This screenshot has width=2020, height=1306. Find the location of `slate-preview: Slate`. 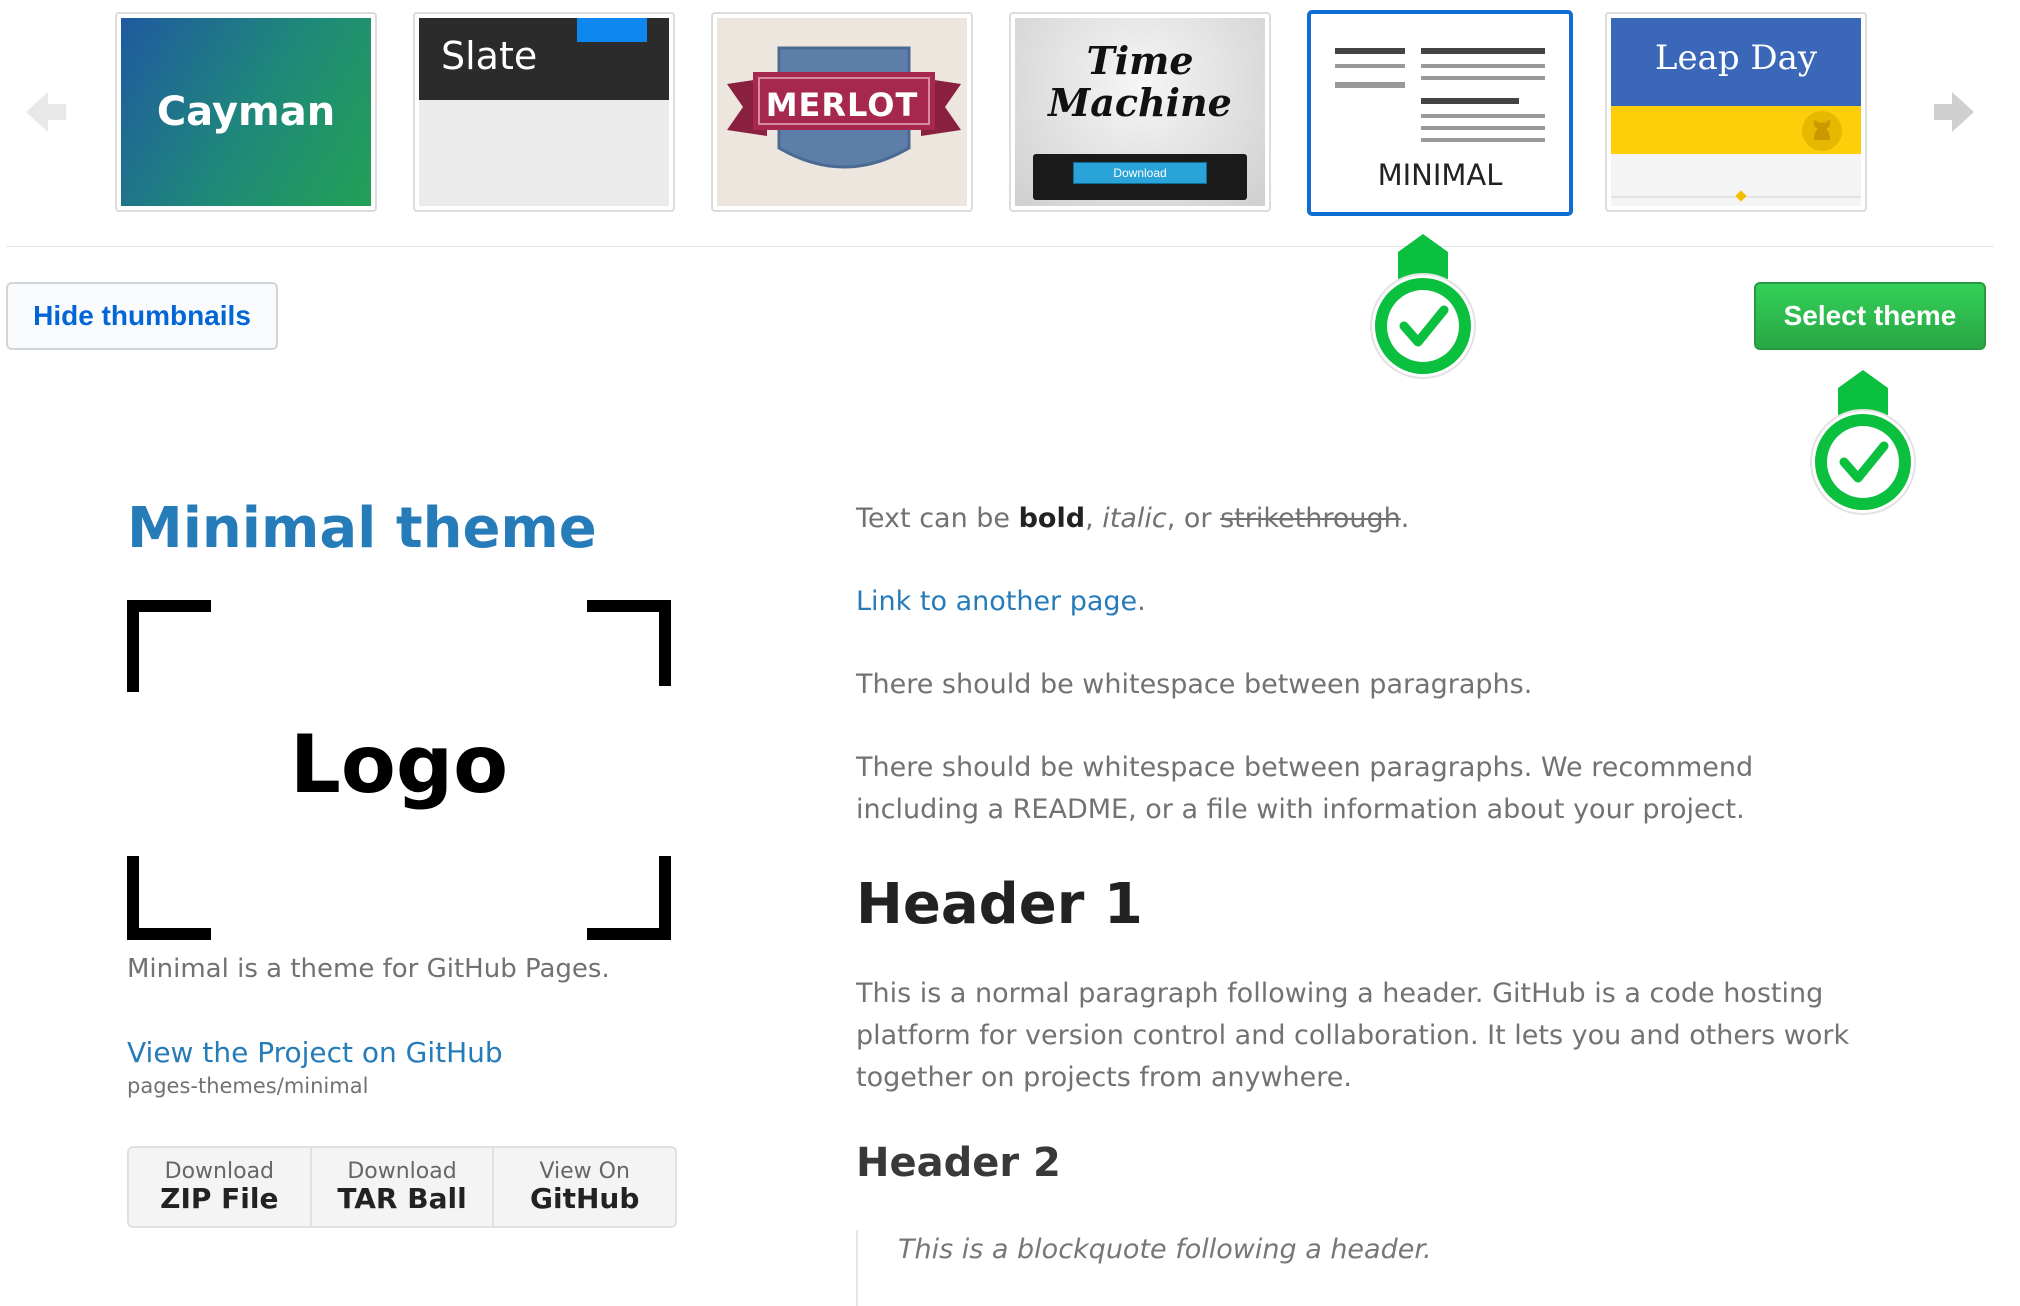

slate-preview: Slate is located at coordinates (544, 112).